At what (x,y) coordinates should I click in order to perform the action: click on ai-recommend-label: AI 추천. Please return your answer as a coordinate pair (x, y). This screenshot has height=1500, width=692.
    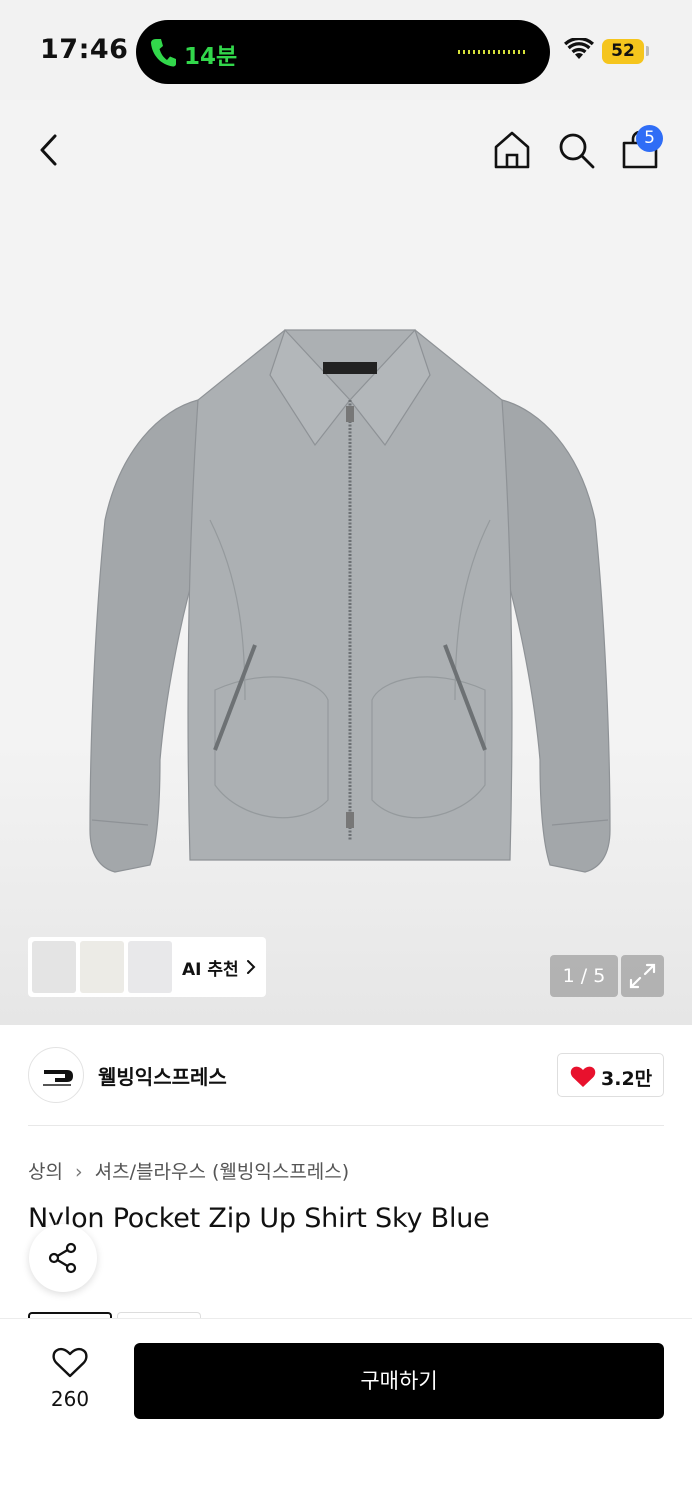
    Looking at the image, I should click on (210, 967).